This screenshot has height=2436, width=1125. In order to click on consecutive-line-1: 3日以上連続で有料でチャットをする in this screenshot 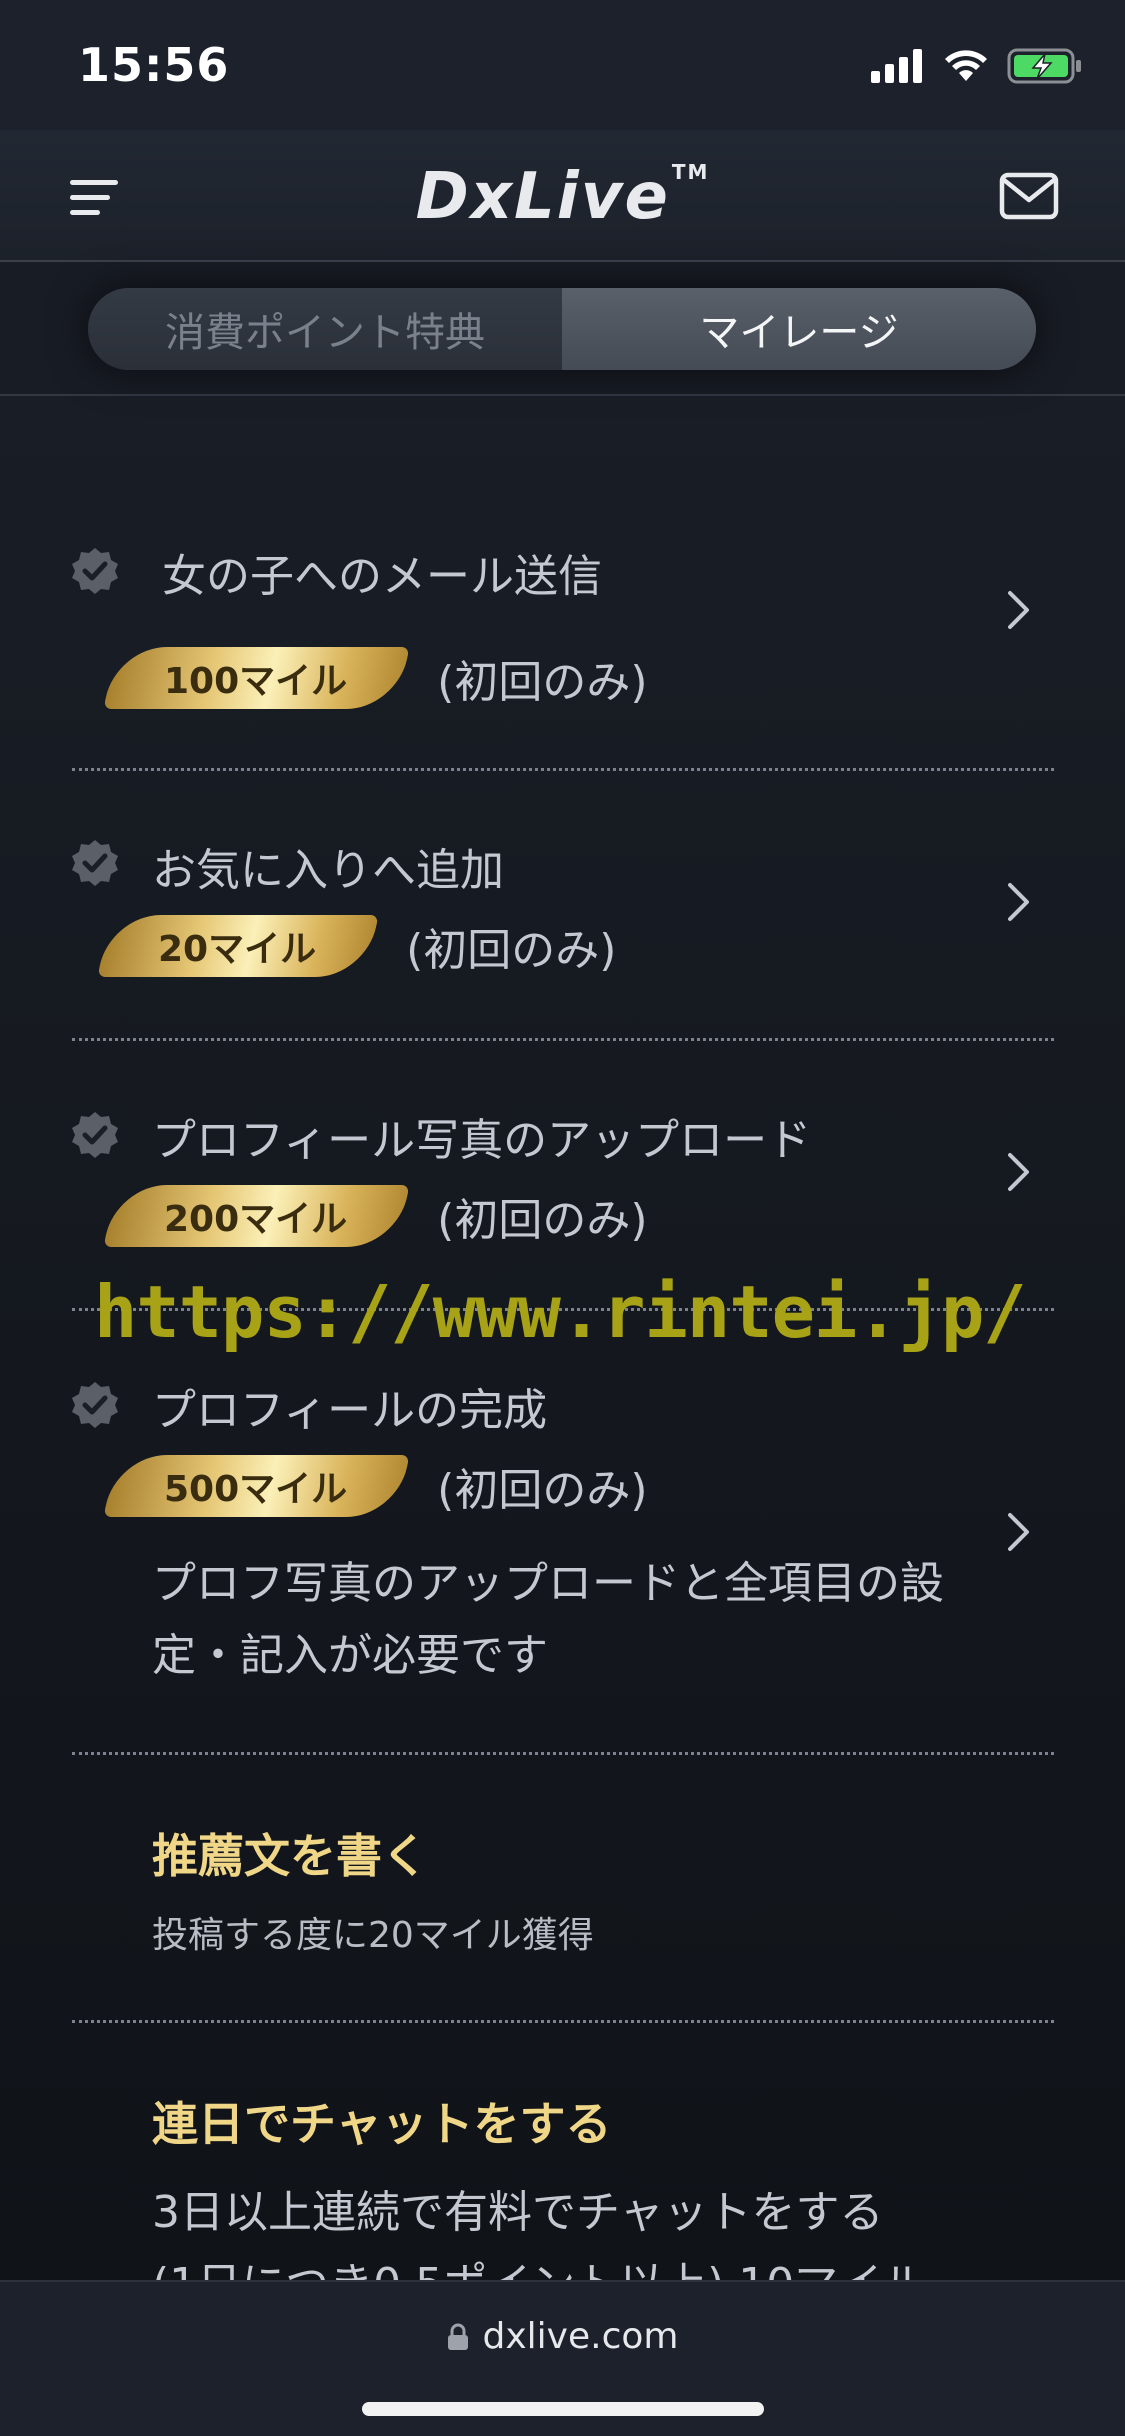, I will do `click(518, 2212)`.